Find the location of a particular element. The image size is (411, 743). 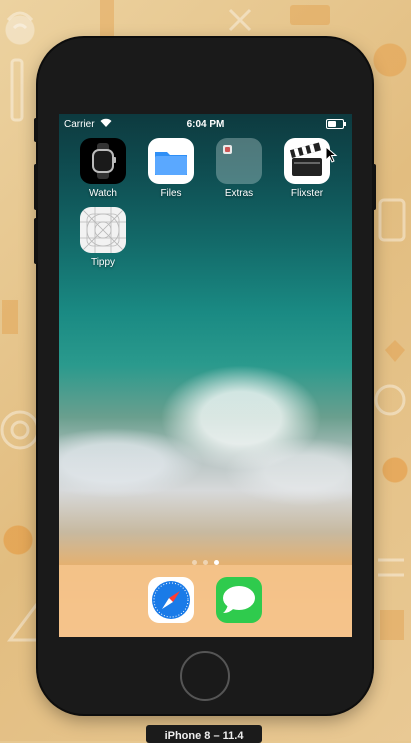

app-grid-icon is located at coordinates (103, 230).